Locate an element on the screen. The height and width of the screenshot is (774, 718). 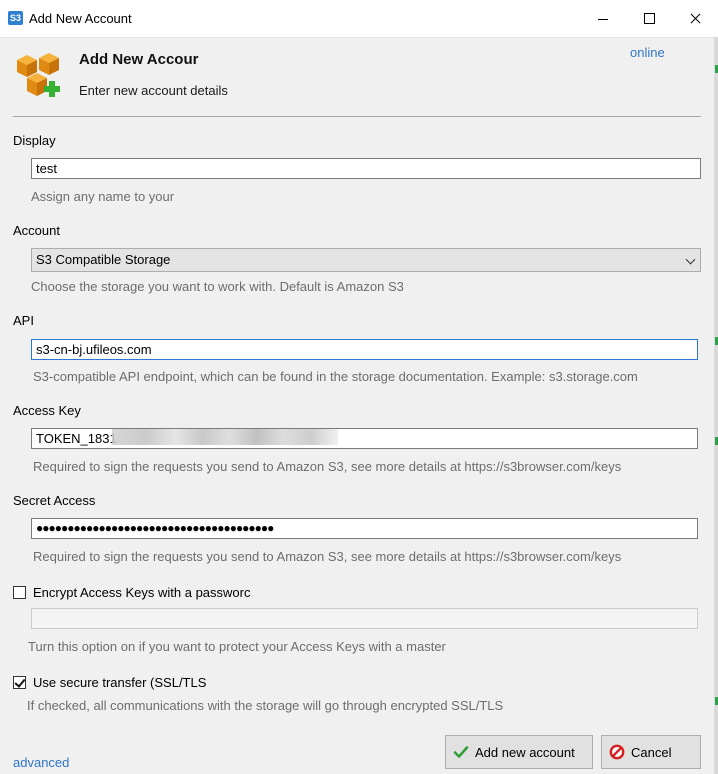
s3-app-icon: S3 is located at coordinates (15, 18).